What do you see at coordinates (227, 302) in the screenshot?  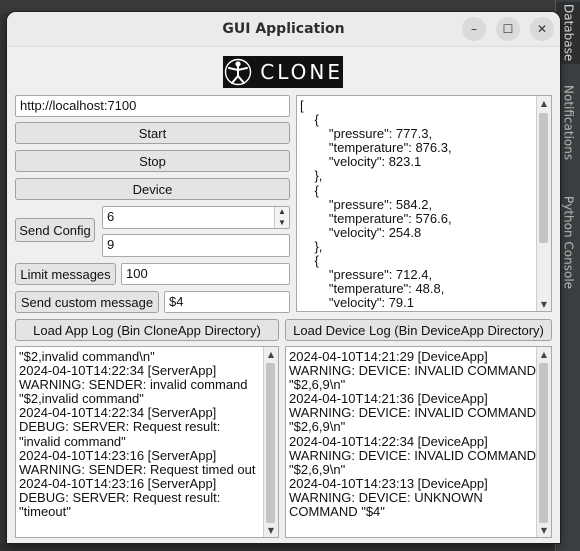 I see `custom-message-field: $4` at bounding box center [227, 302].